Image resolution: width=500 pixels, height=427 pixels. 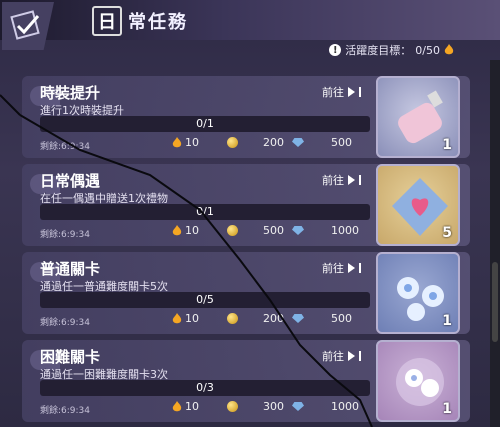 I want to click on reward-list: 10 300 1000, so click(x=272, y=408).